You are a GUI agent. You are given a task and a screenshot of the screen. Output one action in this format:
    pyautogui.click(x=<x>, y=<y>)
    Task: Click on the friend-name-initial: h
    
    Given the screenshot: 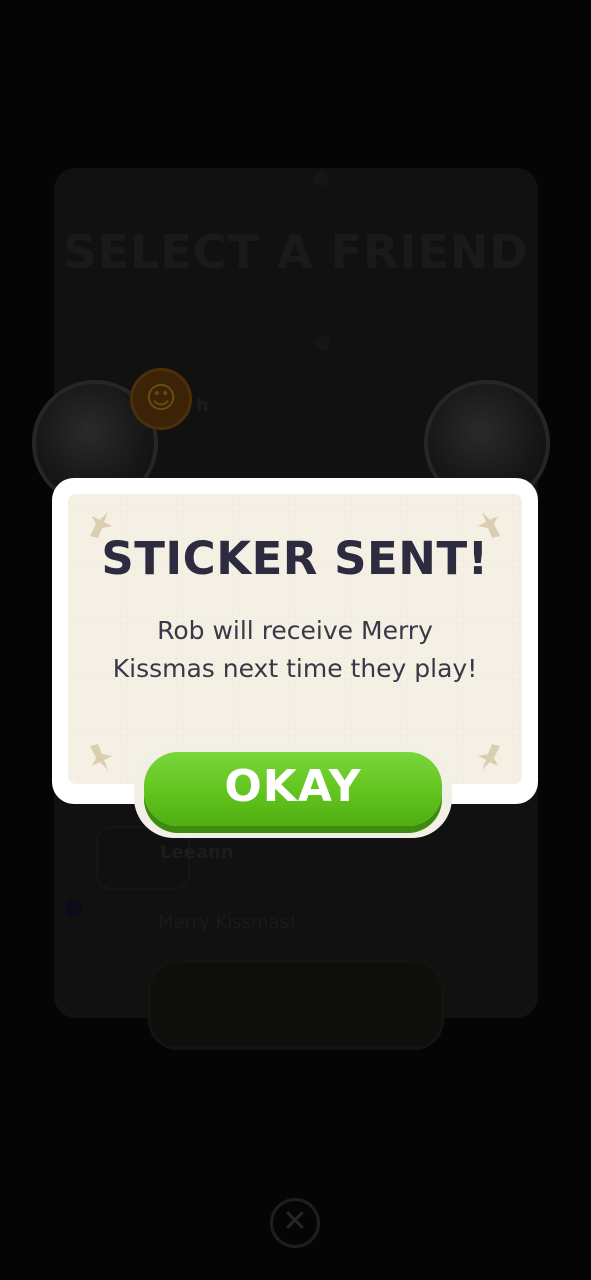 What is the action you would take?
    pyautogui.click(x=202, y=405)
    